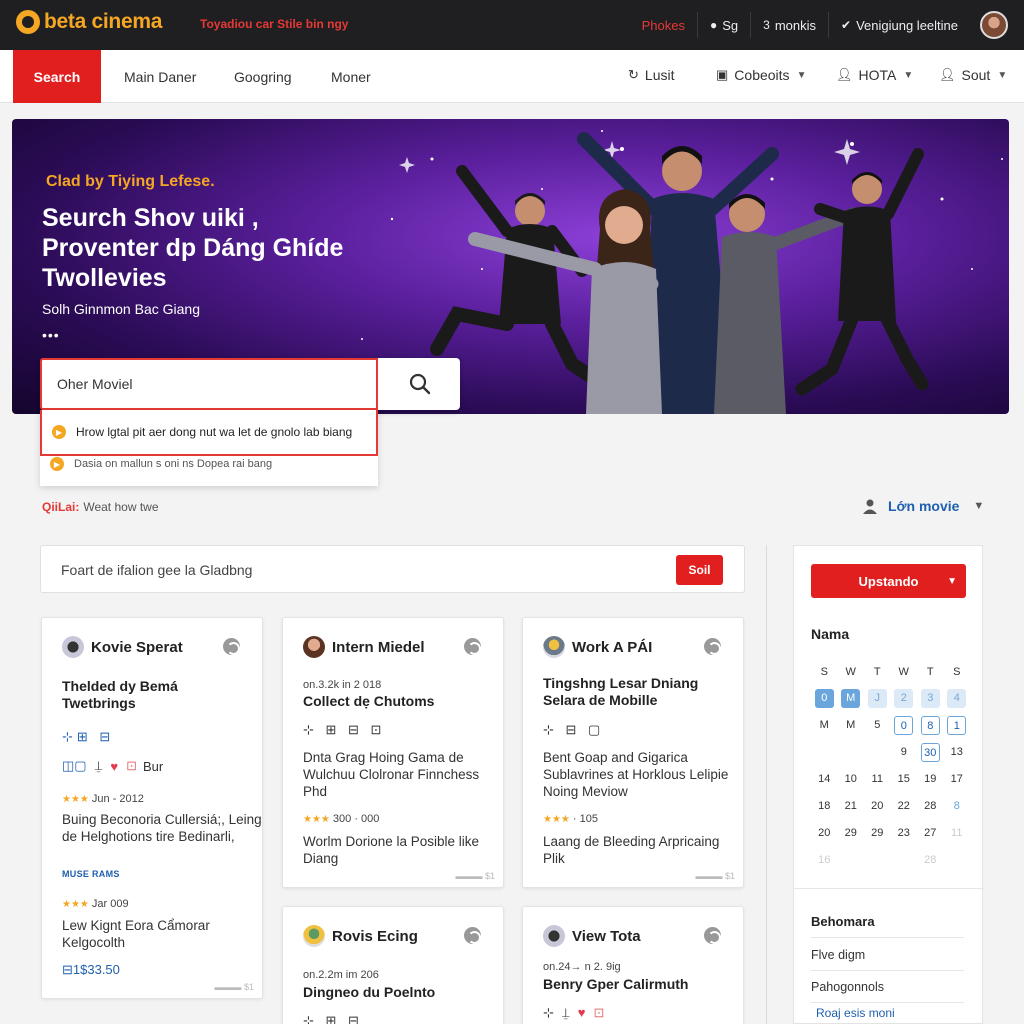 This screenshot has height=1024, width=1024. What do you see at coordinates (789, 25) in the screenshot?
I see `top-link-monkis: 3 monkis` at bounding box center [789, 25].